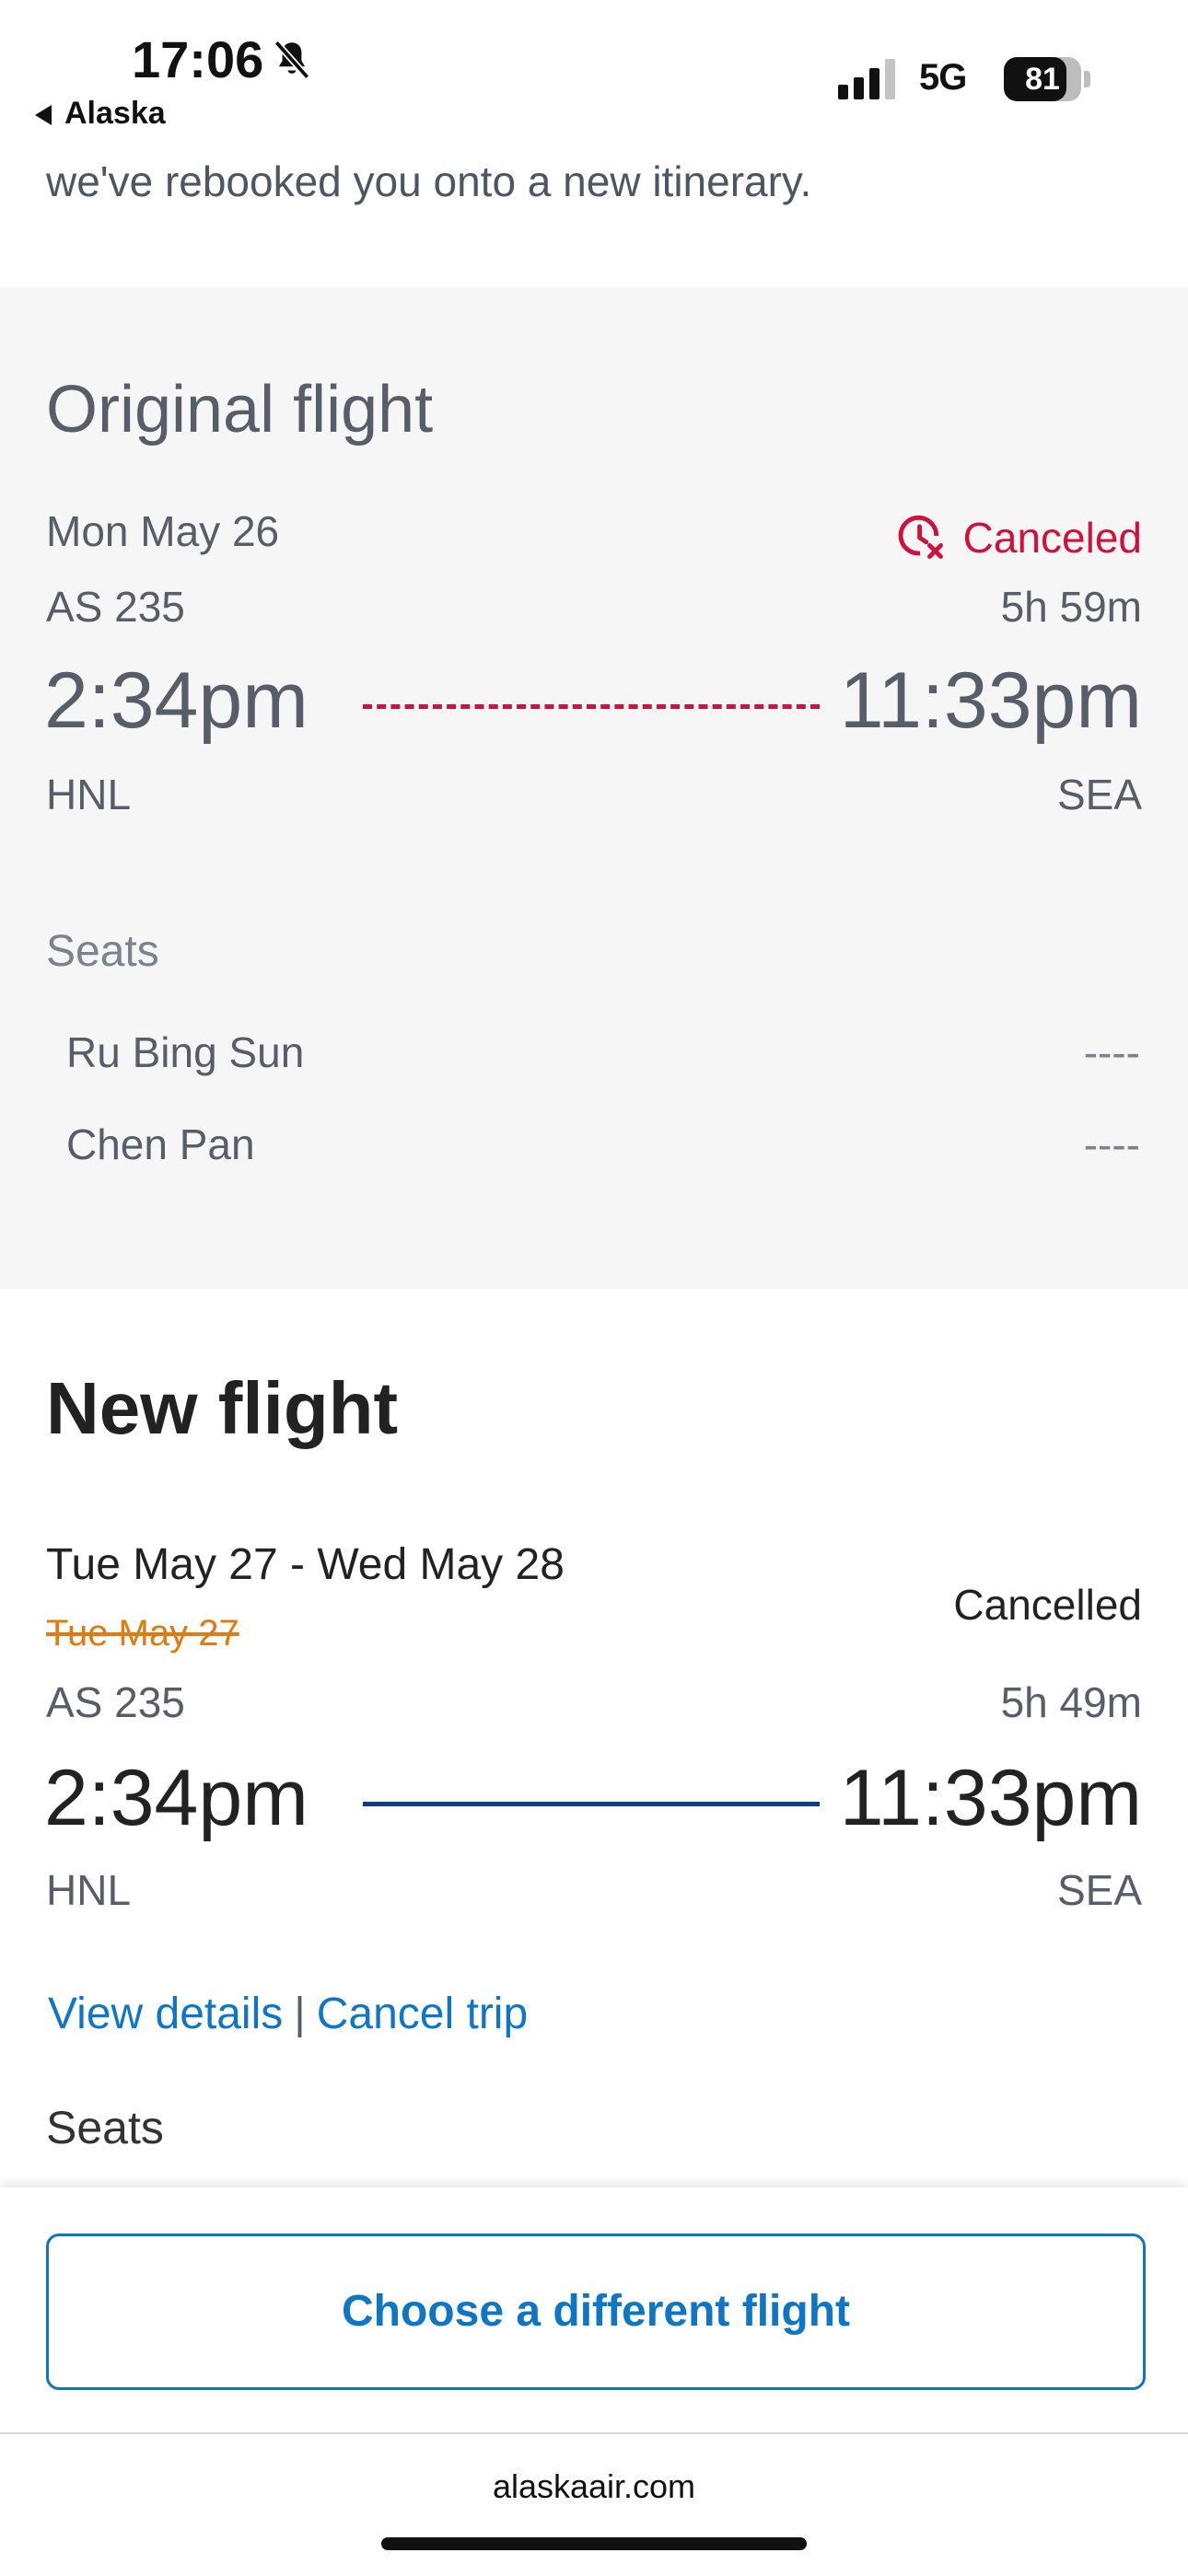 This screenshot has height=2576, width=1188. What do you see at coordinates (429, 181) in the screenshot?
I see `rebooking-message: we've rebooked you onto a new itinerary.` at bounding box center [429, 181].